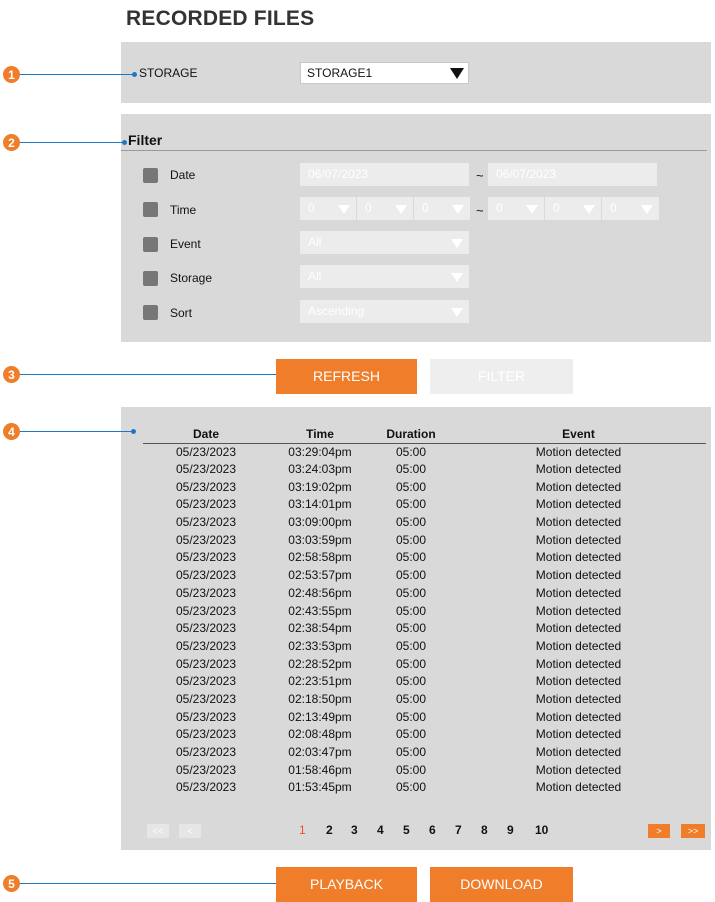 This screenshot has height=902, width=715. What do you see at coordinates (414, 150) in the screenshot?
I see `filter-divider` at bounding box center [414, 150].